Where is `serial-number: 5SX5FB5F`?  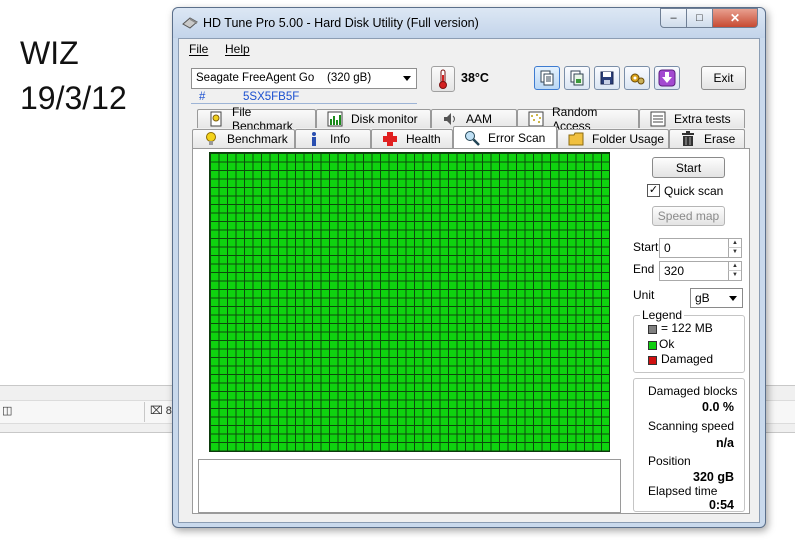
serial-number: 5SX5FB5F is located at coordinates (271, 97).